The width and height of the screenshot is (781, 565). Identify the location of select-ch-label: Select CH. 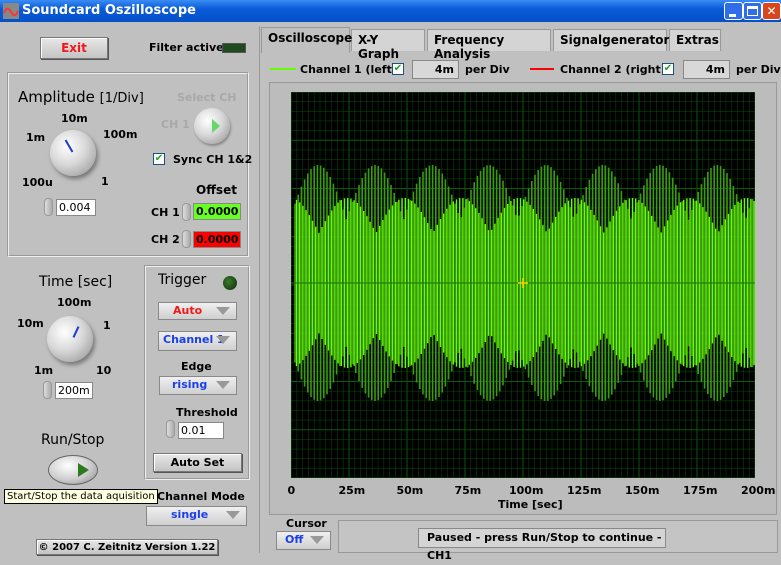
(207, 97).